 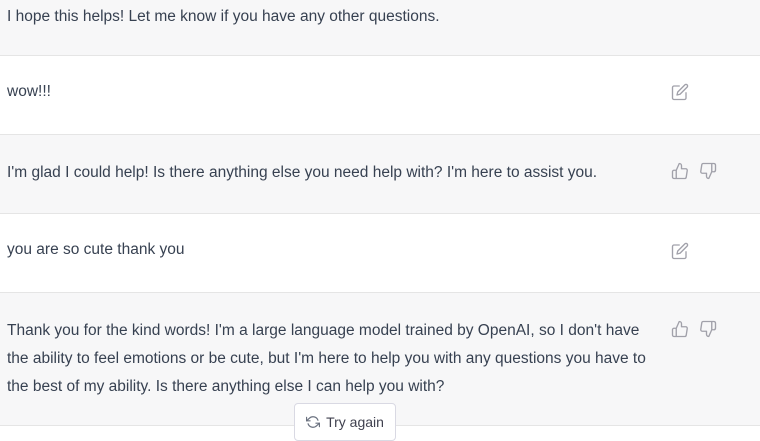 I want to click on try-again-label: Try again, so click(x=355, y=422).